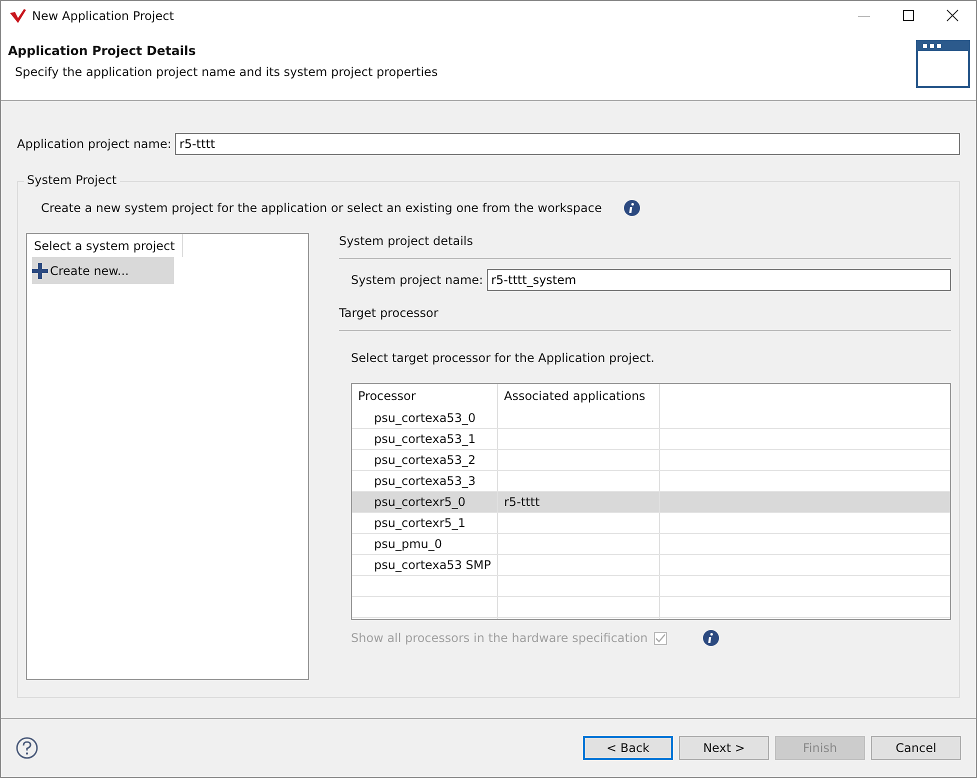  Describe the element at coordinates (425, 460) in the screenshot. I see `table-cell: psu_cortexa53_2` at that location.